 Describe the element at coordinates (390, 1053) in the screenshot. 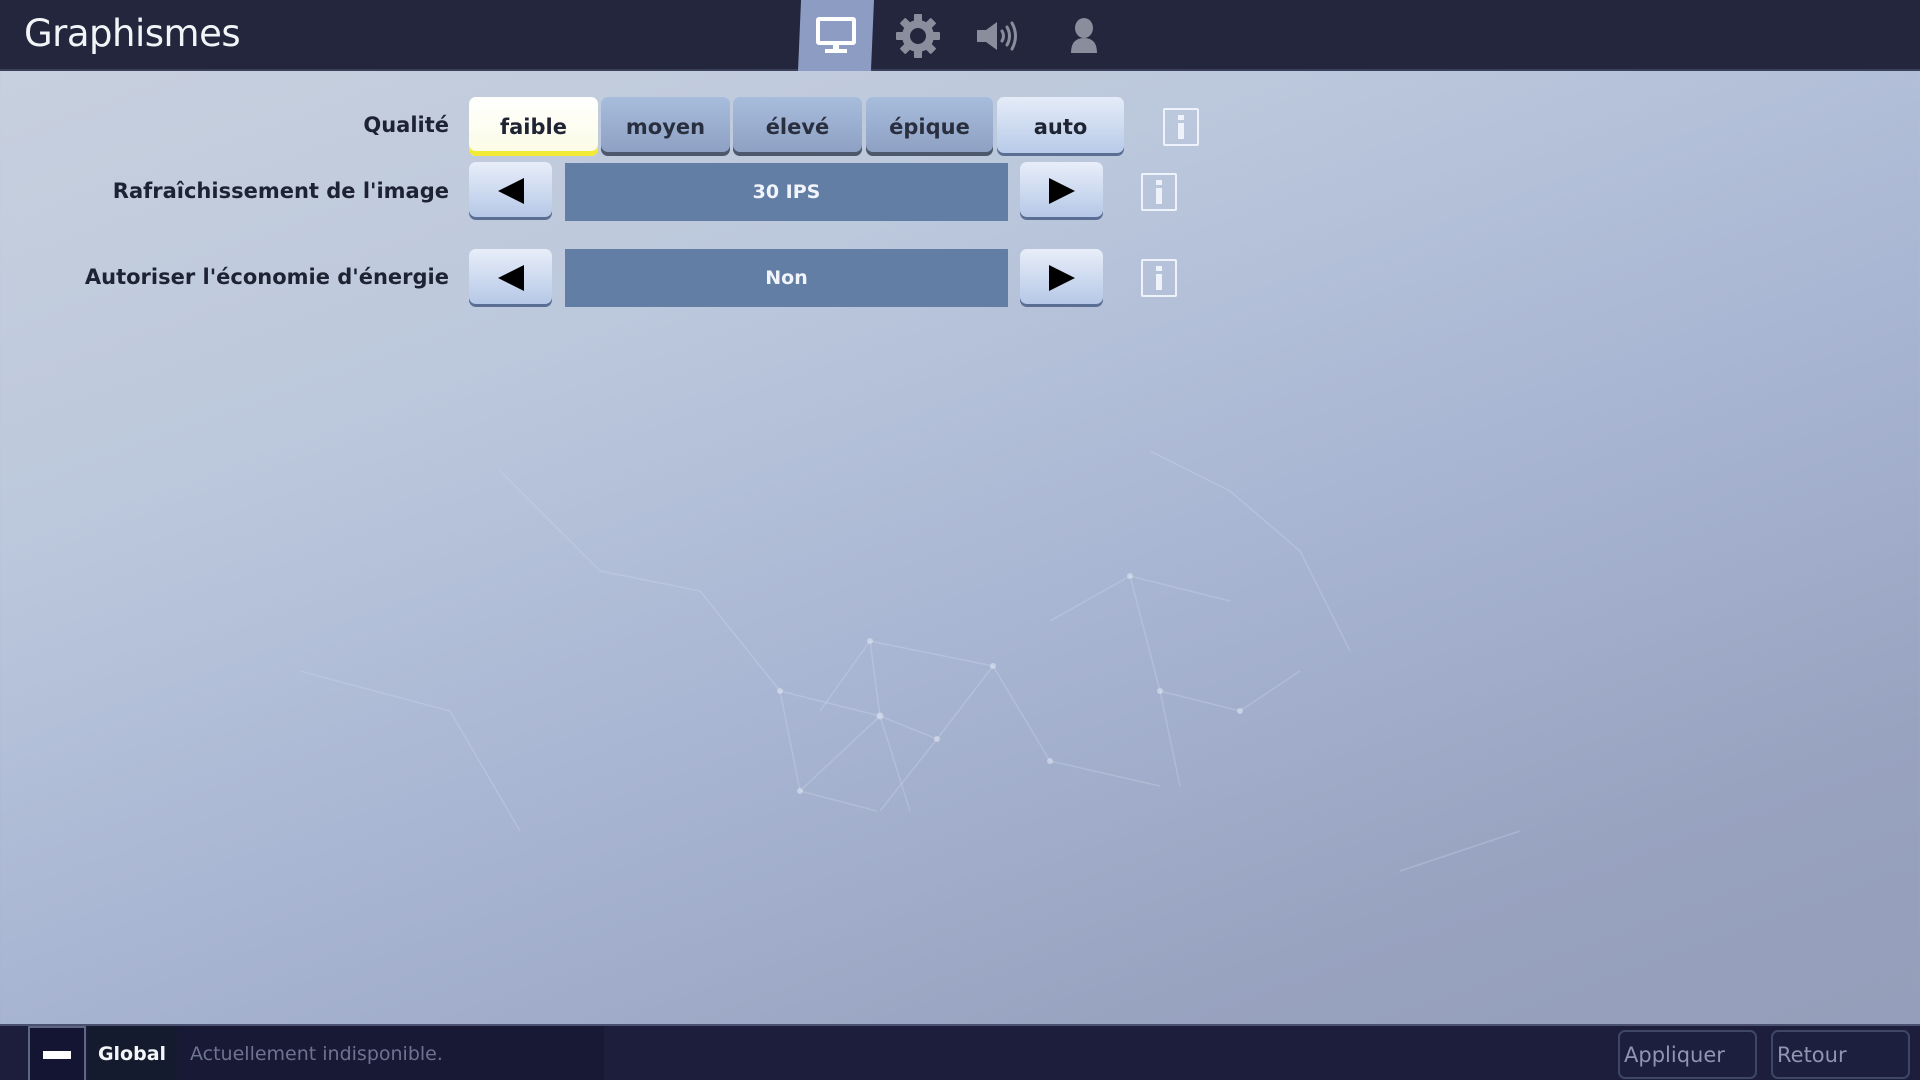

I see `chat-status-text: Actuellement indisponible.` at that location.